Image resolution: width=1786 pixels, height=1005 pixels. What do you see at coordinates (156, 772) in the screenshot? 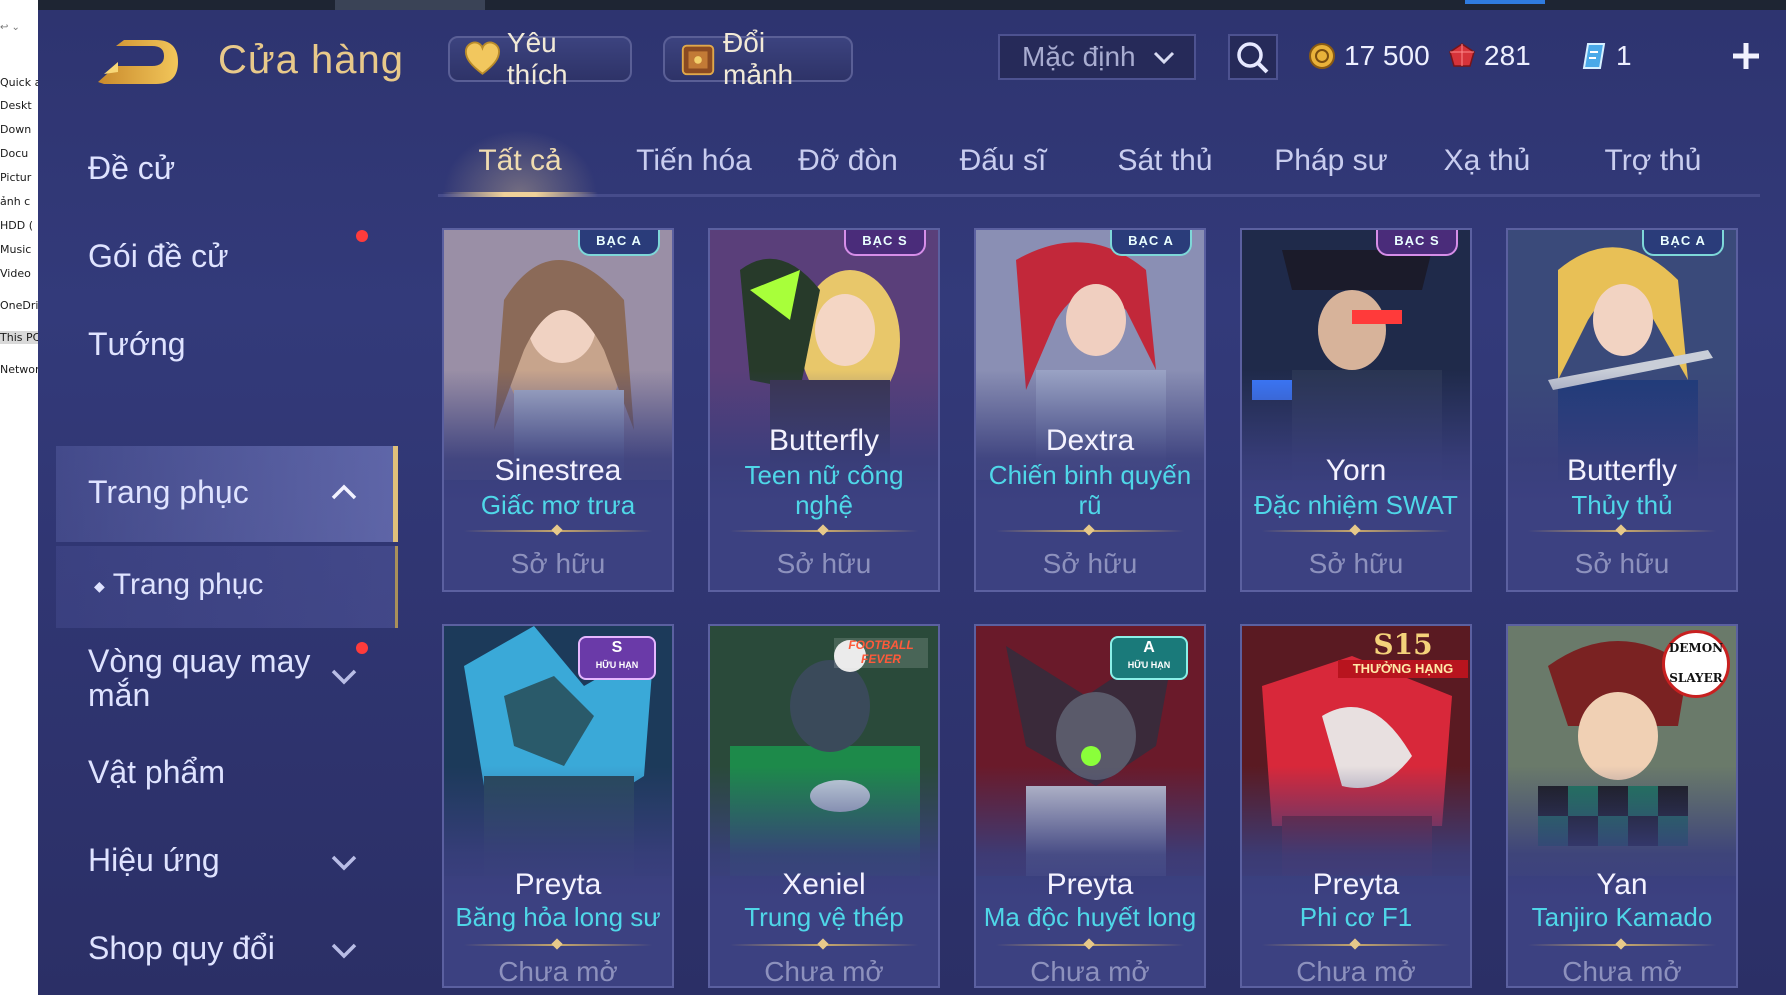
I see `sidebar-item-items: Vật phẩm` at bounding box center [156, 772].